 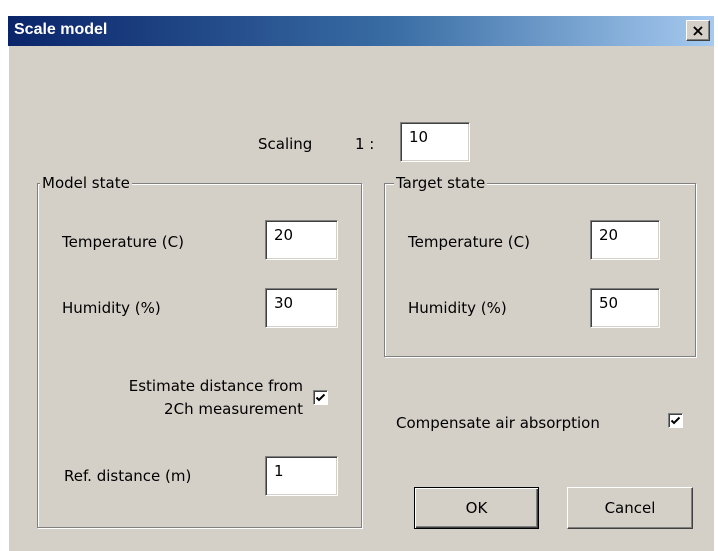 I want to click on model-humidity-label: Humidity (%), so click(x=111, y=308).